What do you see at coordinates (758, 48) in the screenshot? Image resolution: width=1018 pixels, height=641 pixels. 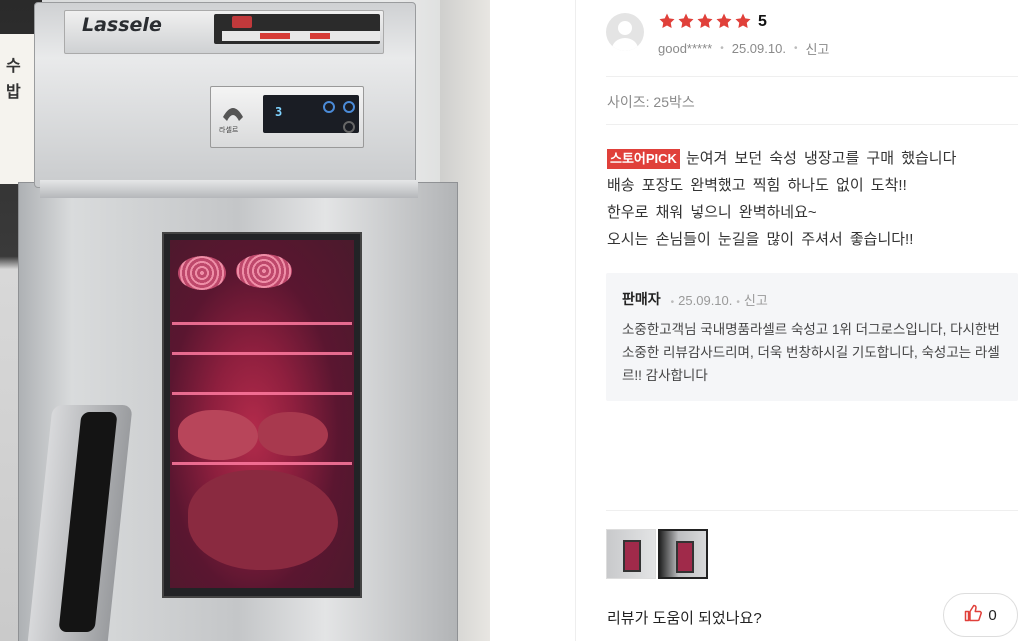 I see `review-date: 25.09.10.` at bounding box center [758, 48].